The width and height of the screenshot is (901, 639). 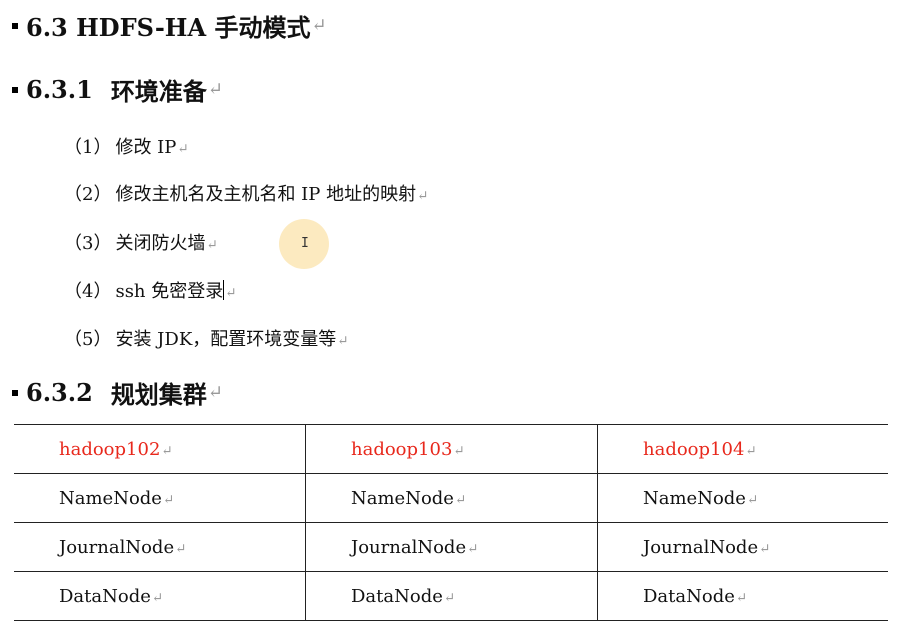 I want to click on table-row: NameNode↵ NameNode↵ NameNode↵, so click(x=451, y=498).